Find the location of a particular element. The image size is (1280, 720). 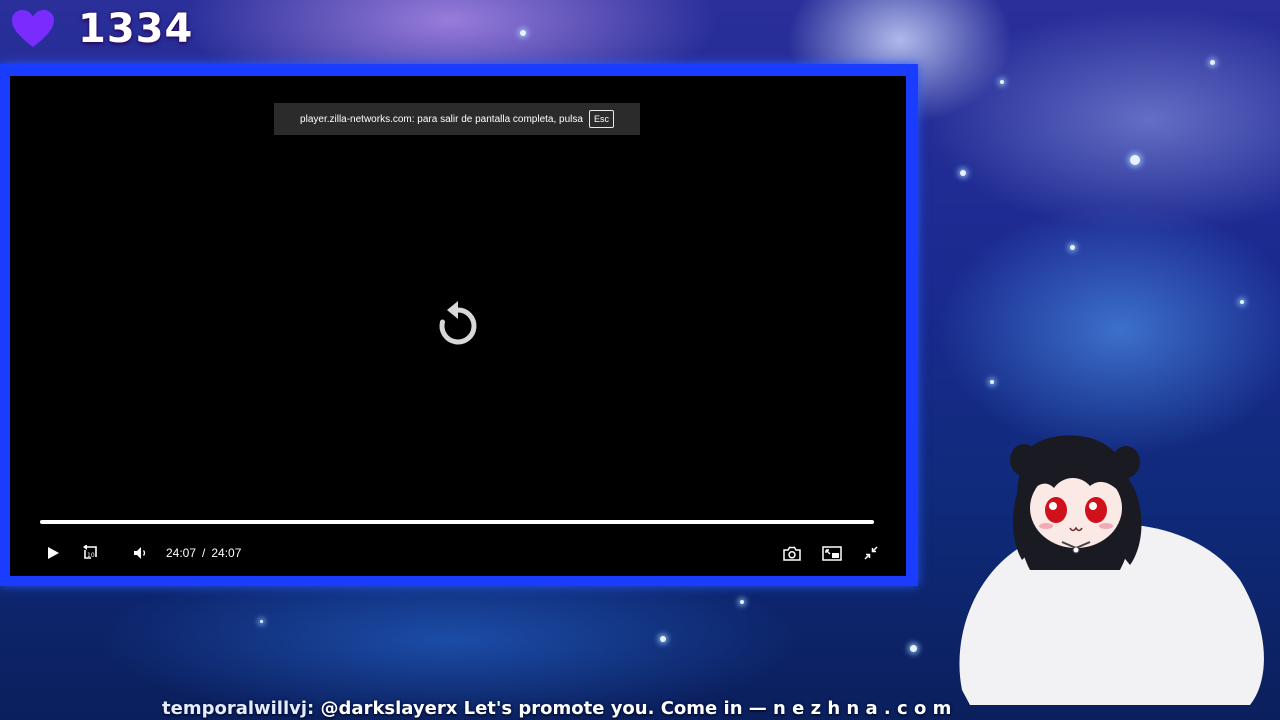

mascot-character-illustration is located at coordinates (1111, 570).